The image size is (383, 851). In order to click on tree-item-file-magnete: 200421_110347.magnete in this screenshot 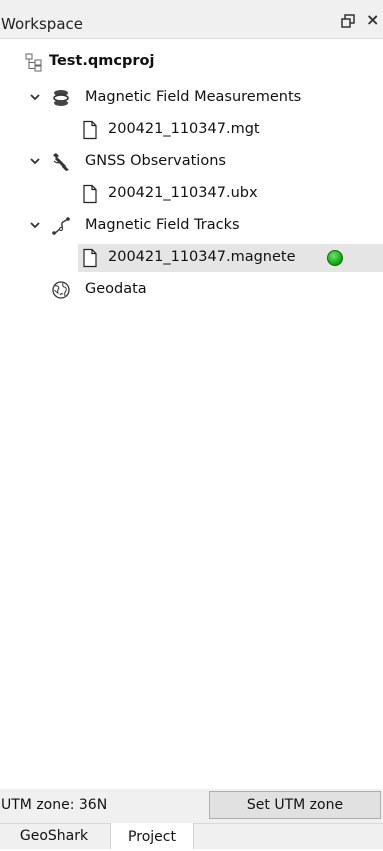, I will do `click(191, 258)`.